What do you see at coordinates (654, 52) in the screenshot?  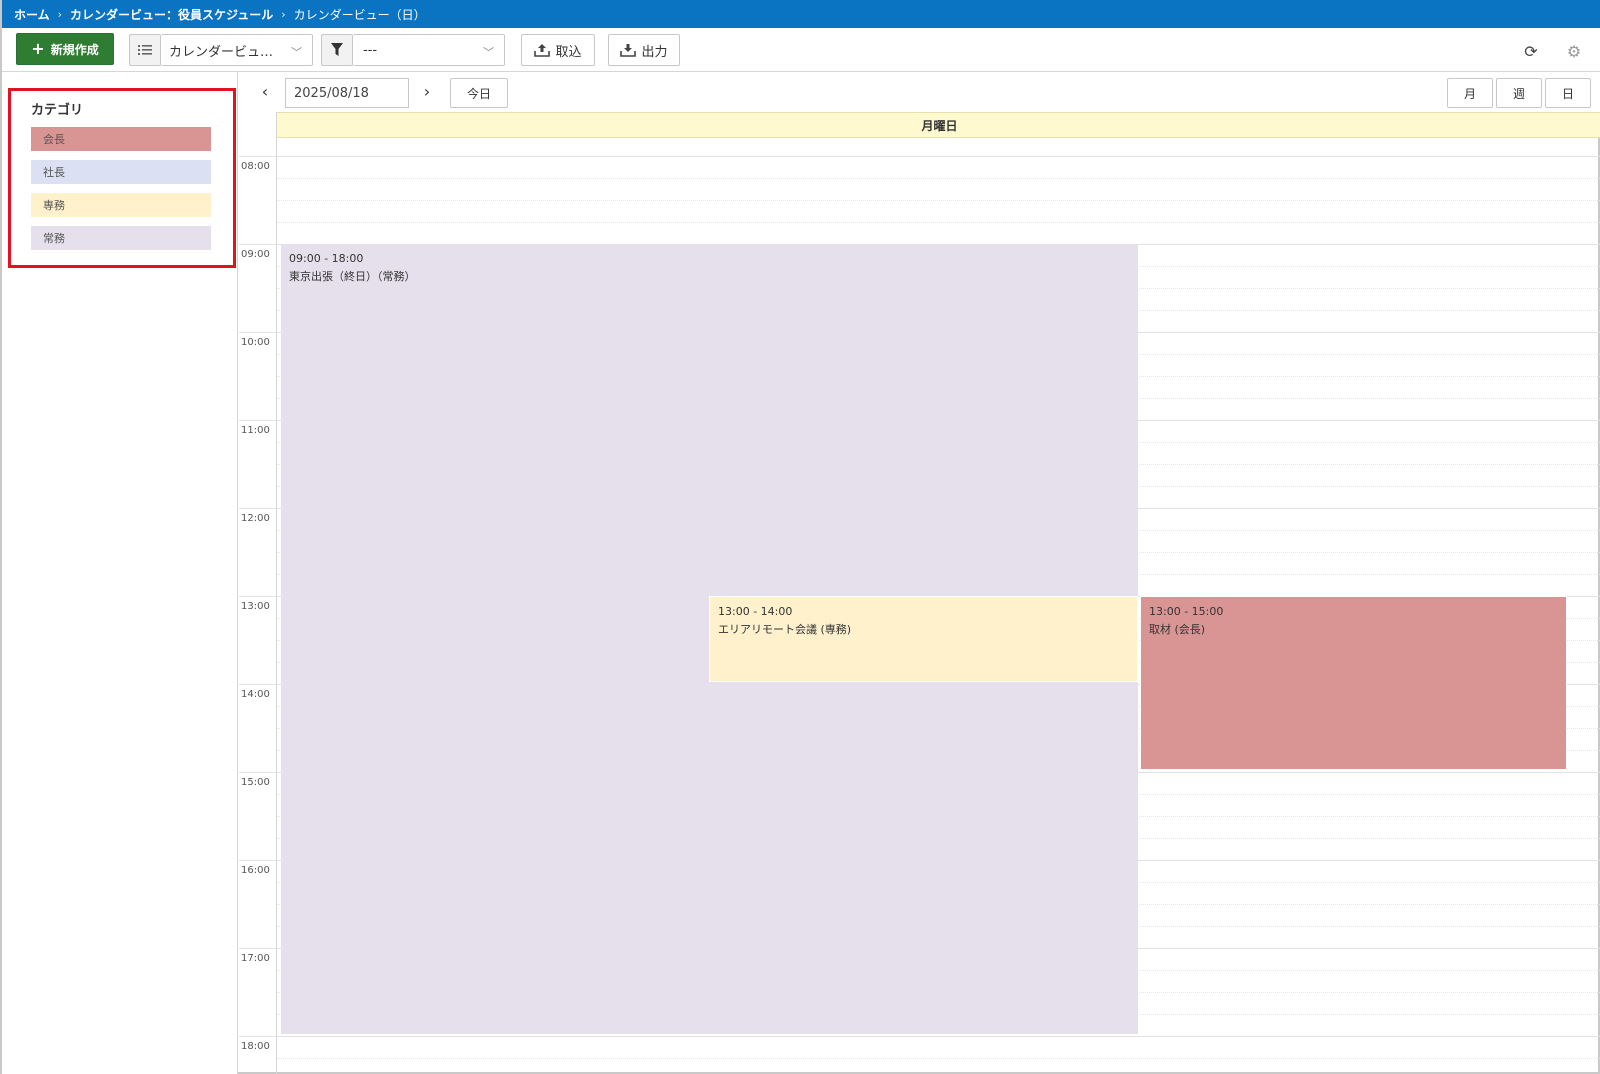 I see `export-button-label: 出力` at bounding box center [654, 52].